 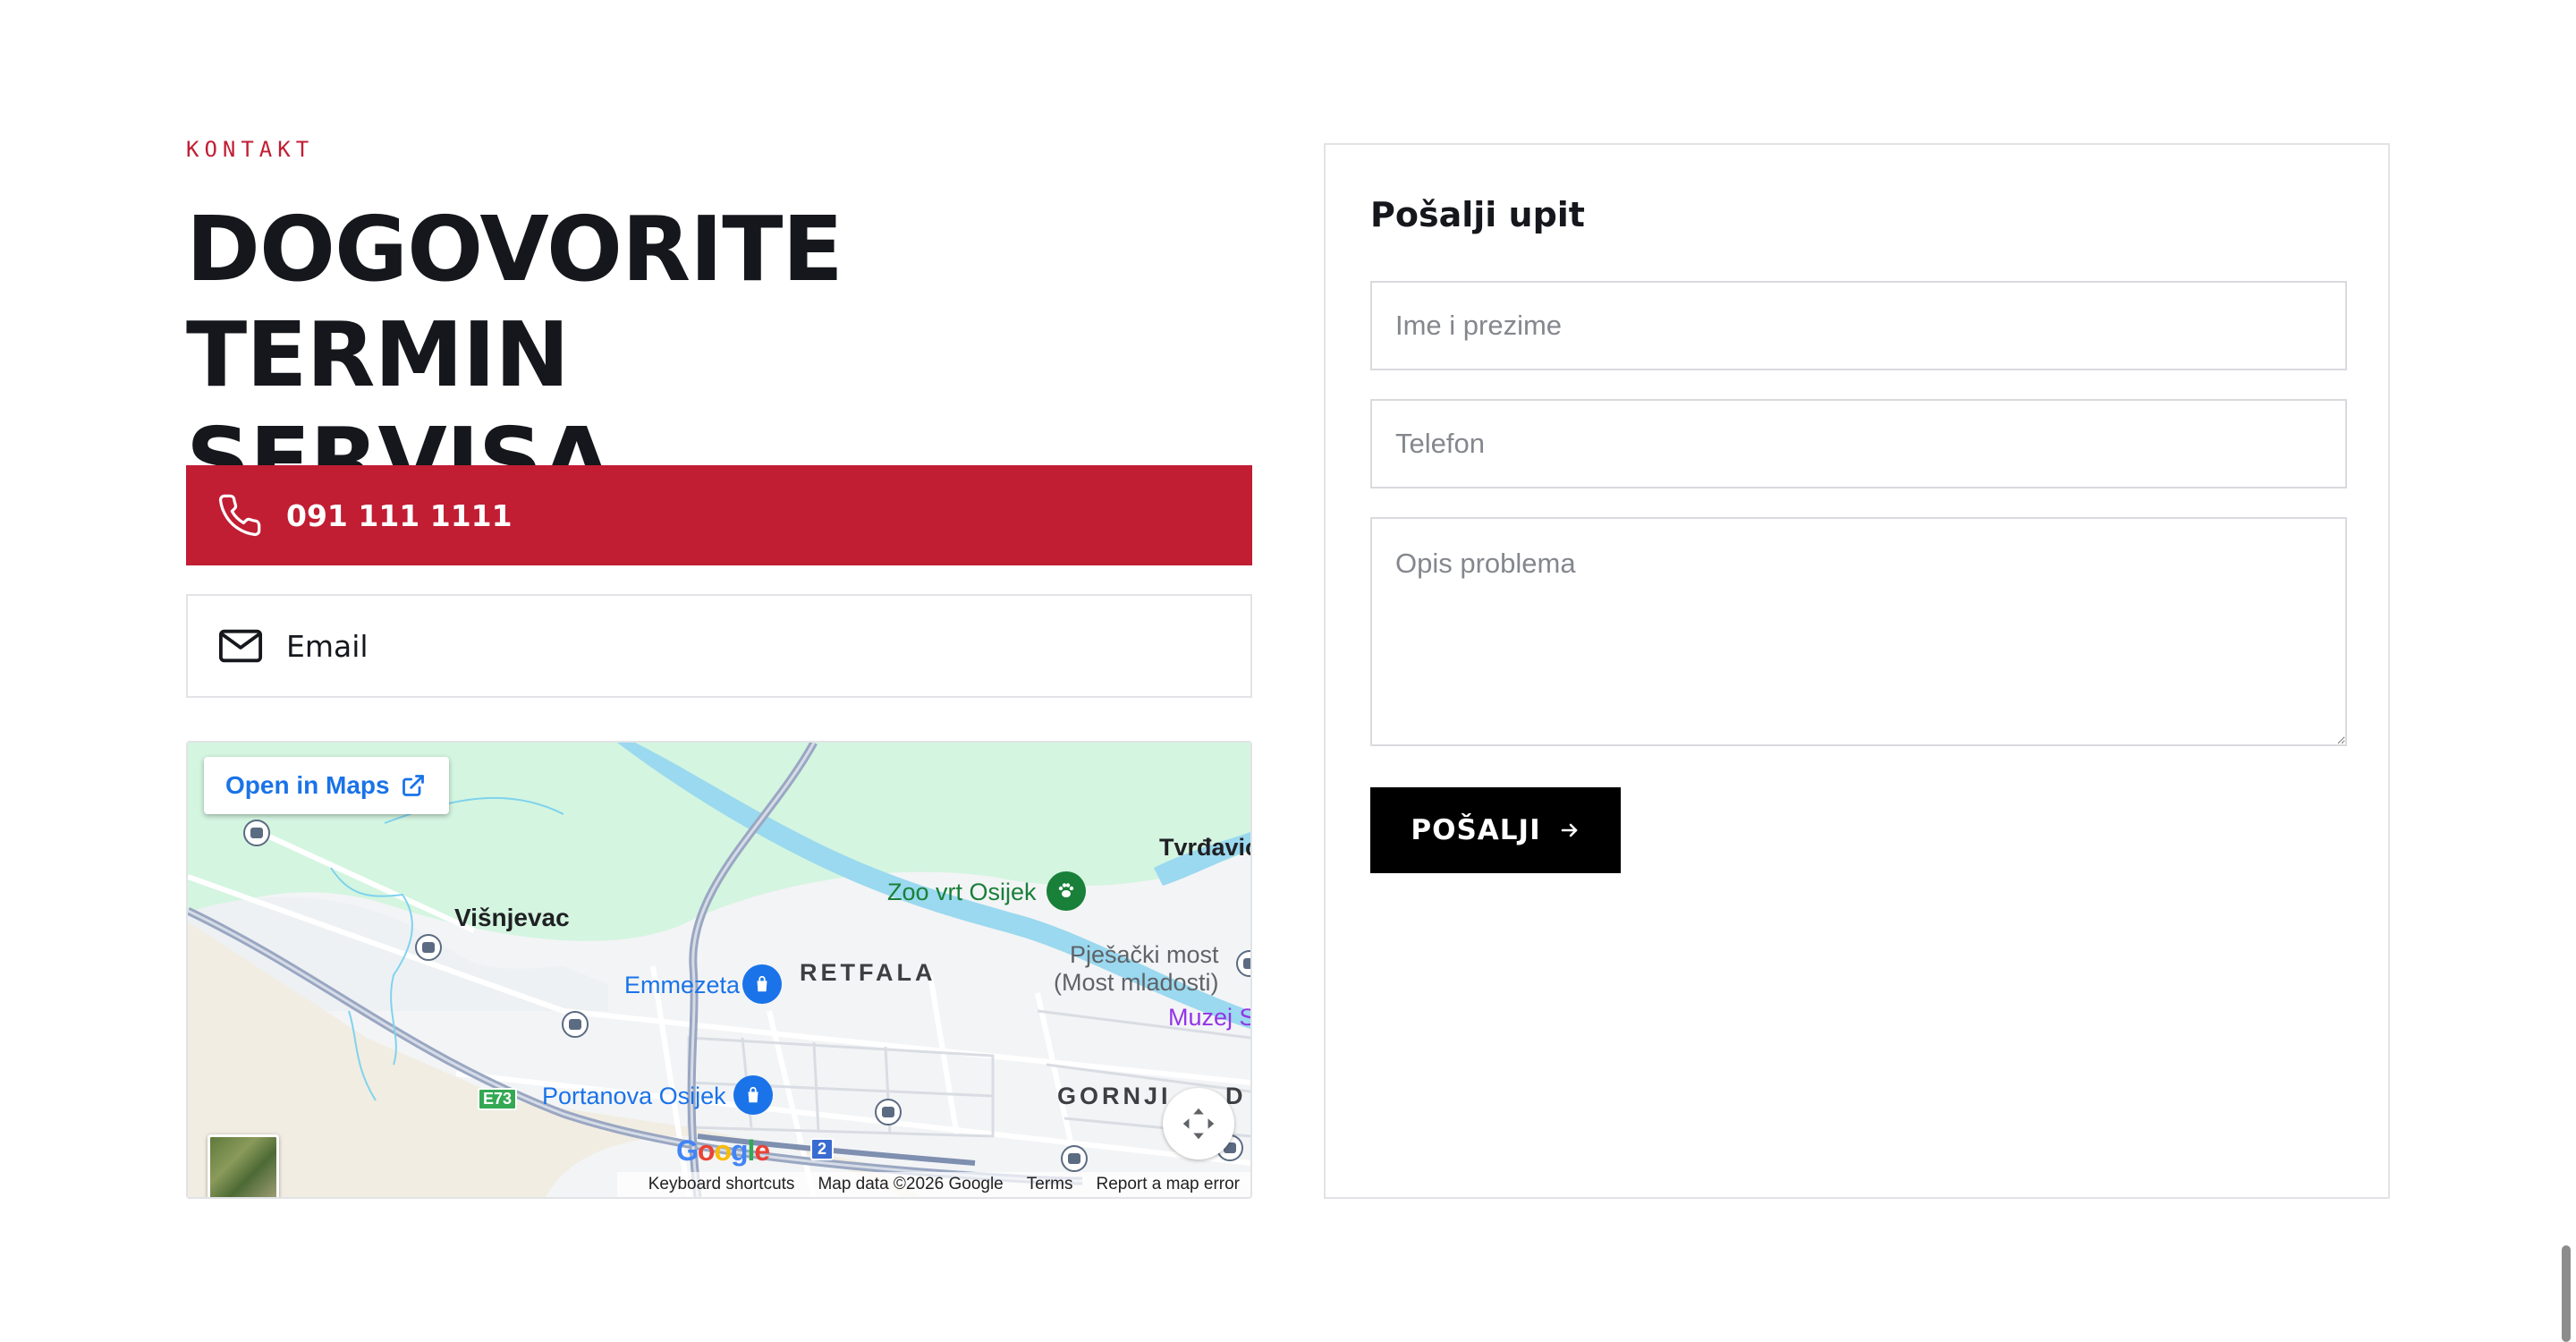 What do you see at coordinates (243, 1166) in the screenshot?
I see `satellite-toggle-button` at bounding box center [243, 1166].